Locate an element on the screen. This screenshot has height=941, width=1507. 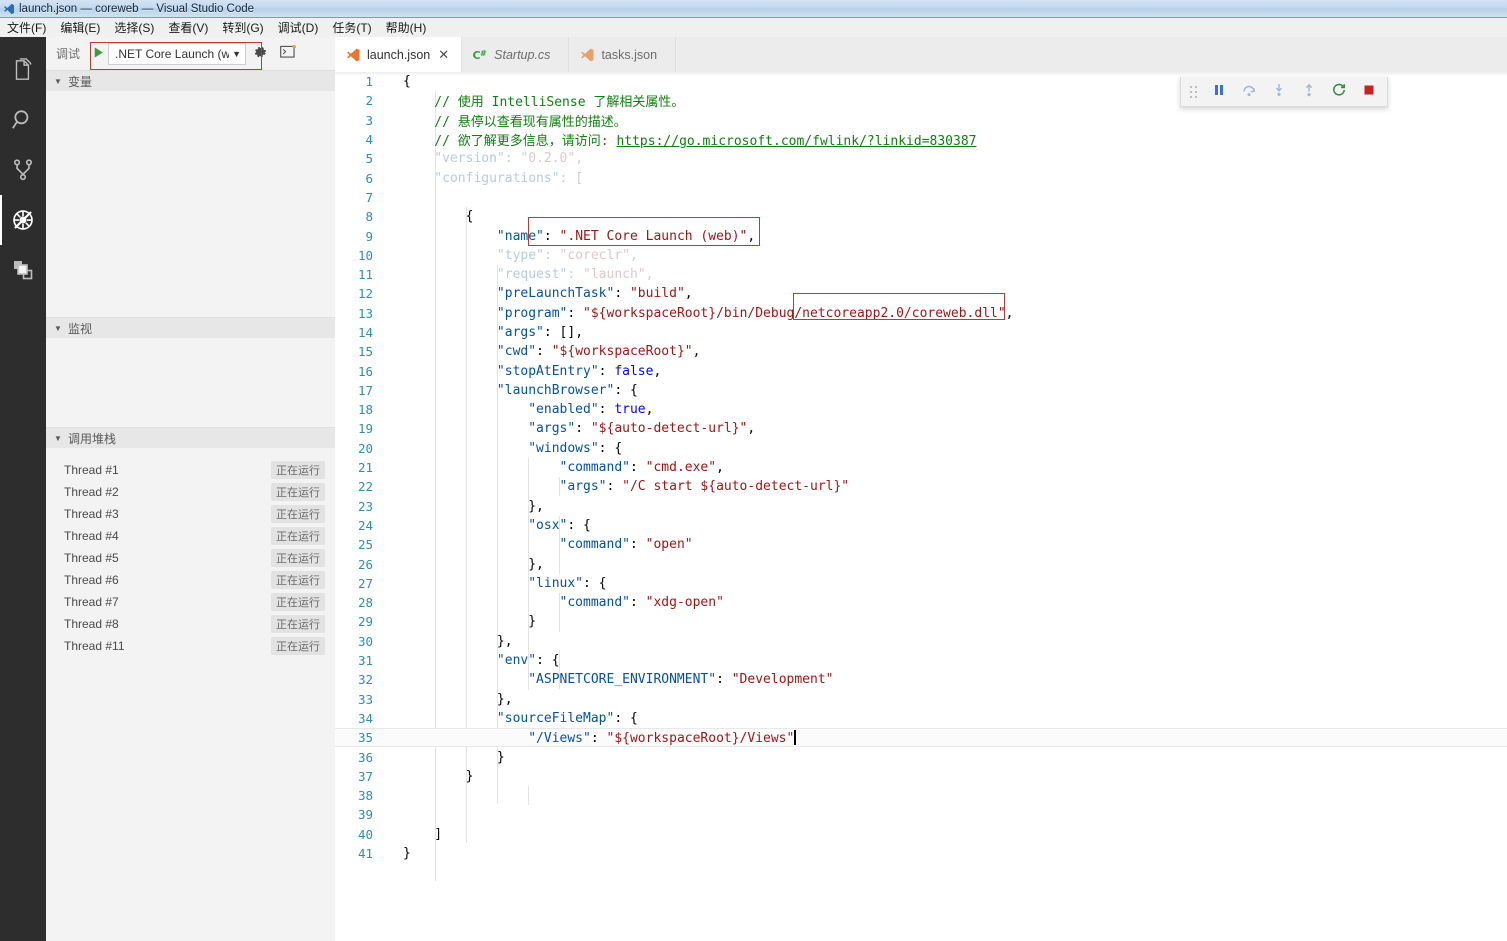
code-line: 9 "name": ".NET Core Launch (web)", is located at coordinates (921, 235).